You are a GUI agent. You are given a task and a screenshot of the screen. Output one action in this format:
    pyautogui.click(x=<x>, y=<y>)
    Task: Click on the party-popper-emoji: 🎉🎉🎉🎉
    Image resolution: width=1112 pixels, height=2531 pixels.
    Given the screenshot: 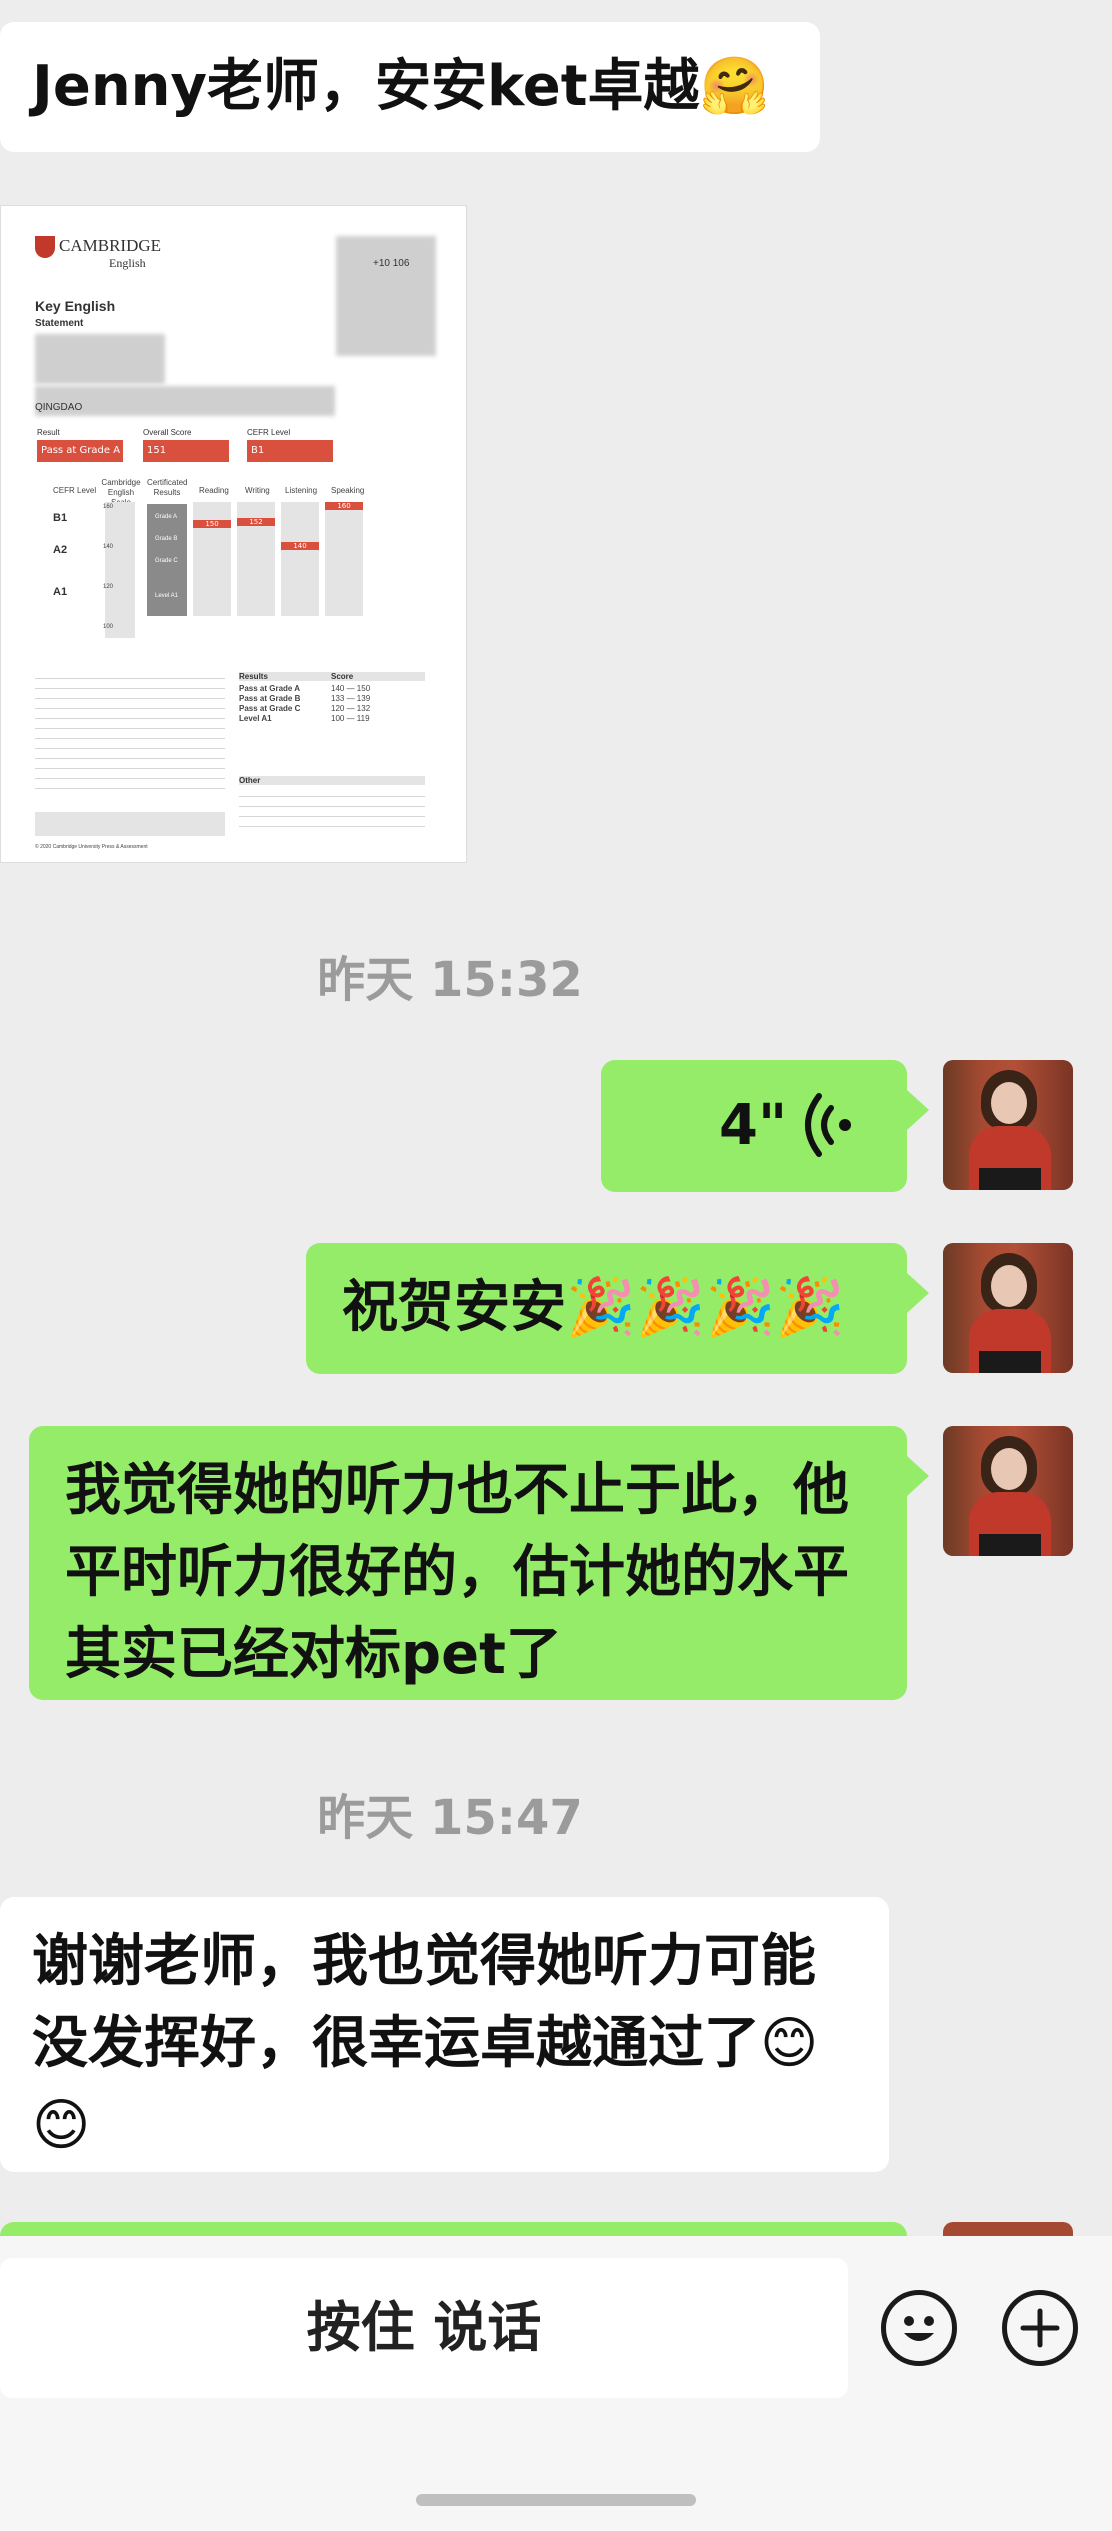 What is the action you would take?
    pyautogui.click(x=705, y=1307)
    